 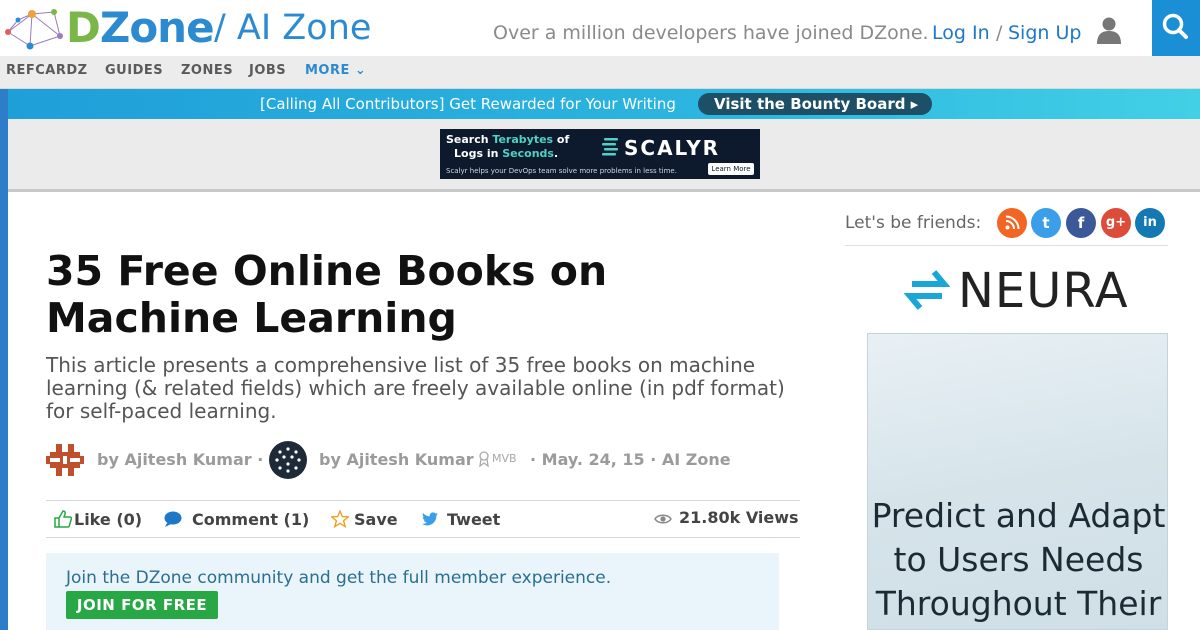 What do you see at coordinates (663, 519) in the screenshot?
I see `eye-icon` at bounding box center [663, 519].